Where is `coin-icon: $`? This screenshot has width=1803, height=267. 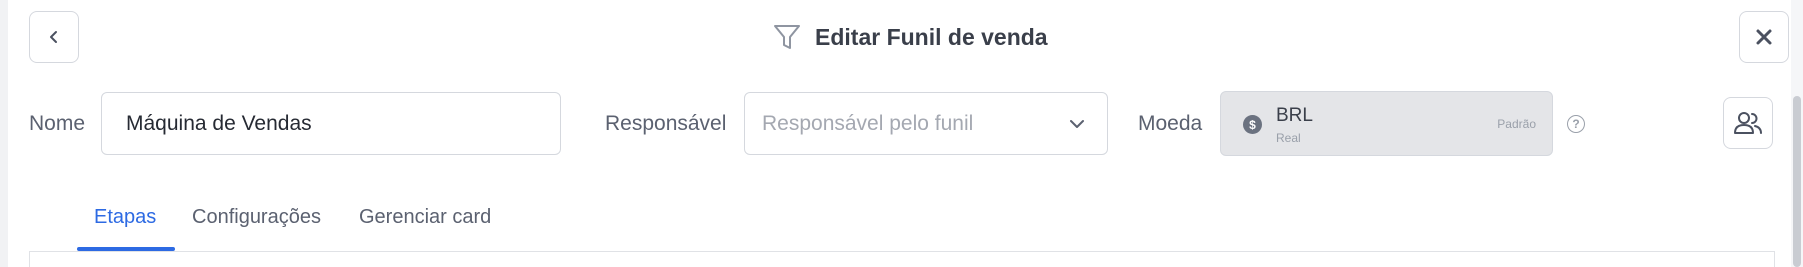
coin-icon: $ is located at coordinates (1252, 124).